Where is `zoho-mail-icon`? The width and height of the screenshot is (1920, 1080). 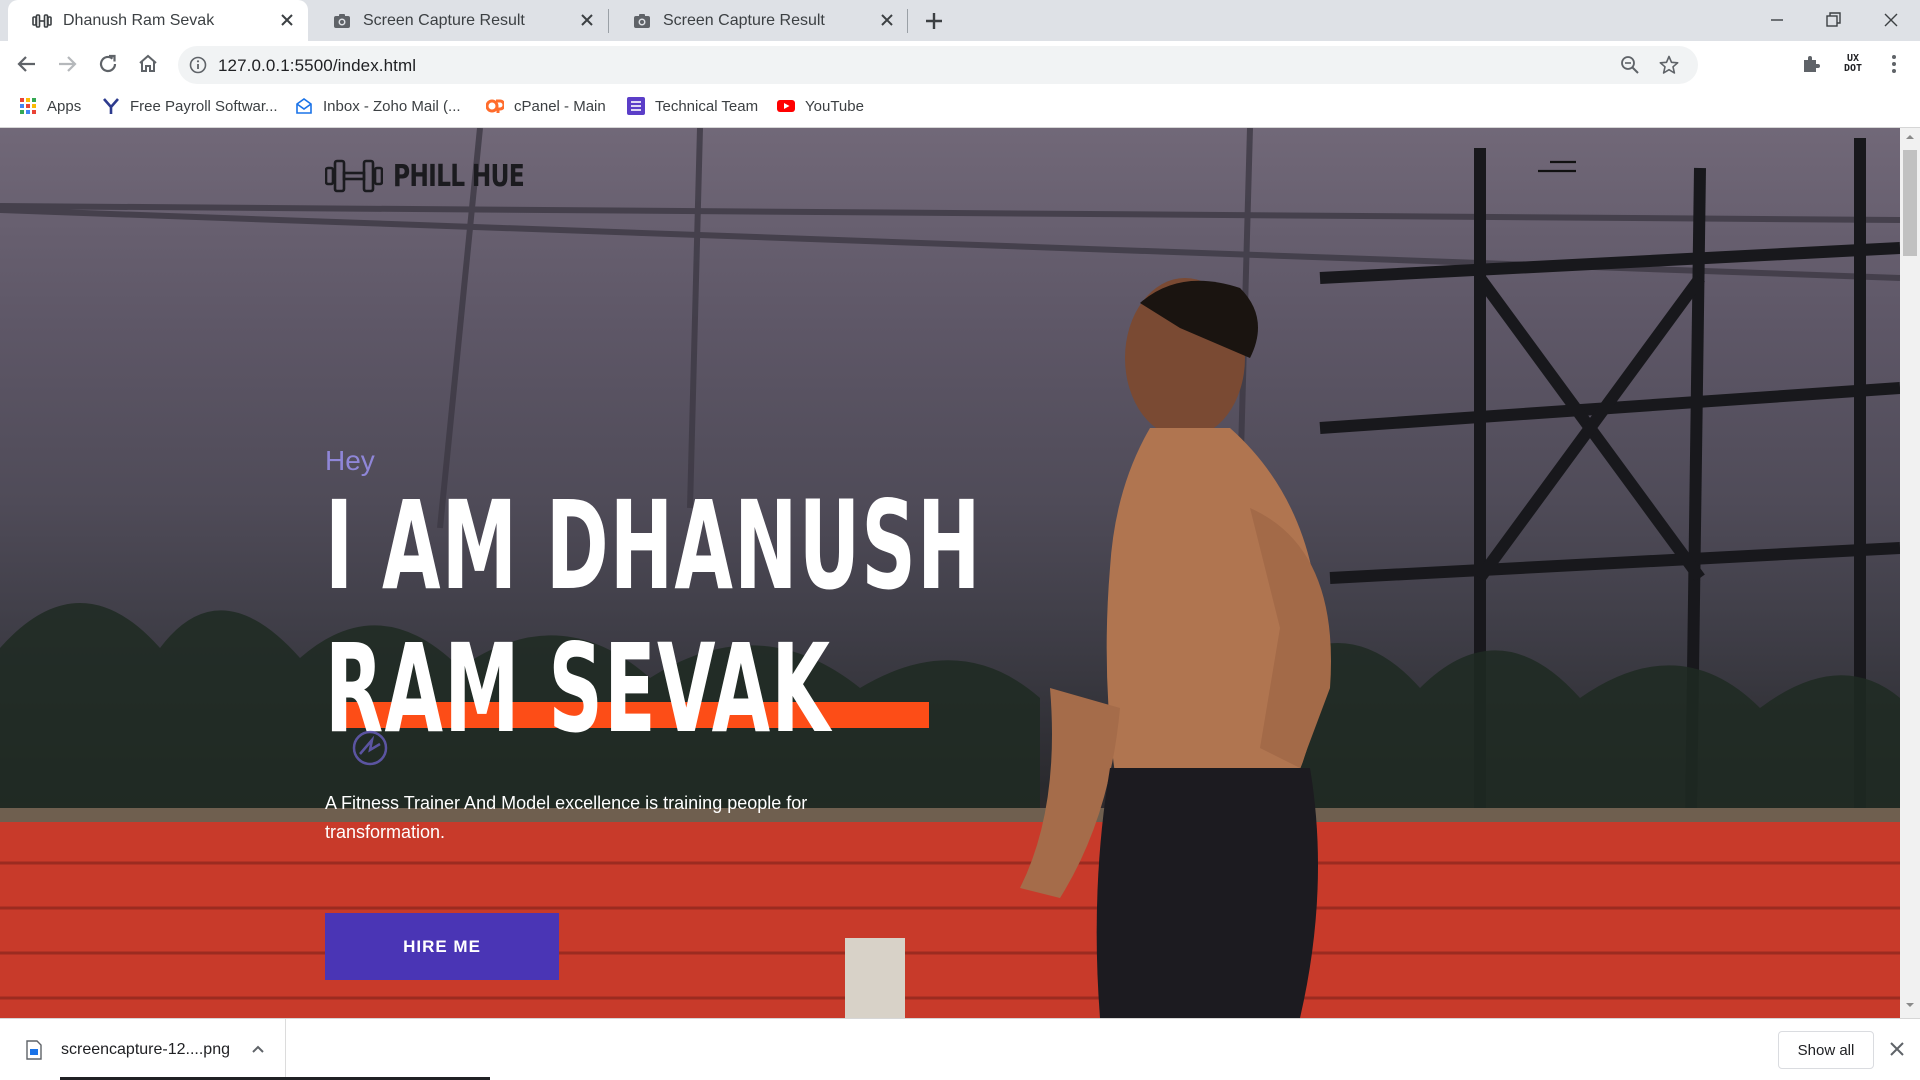
zoho-mail-icon is located at coordinates (304, 106).